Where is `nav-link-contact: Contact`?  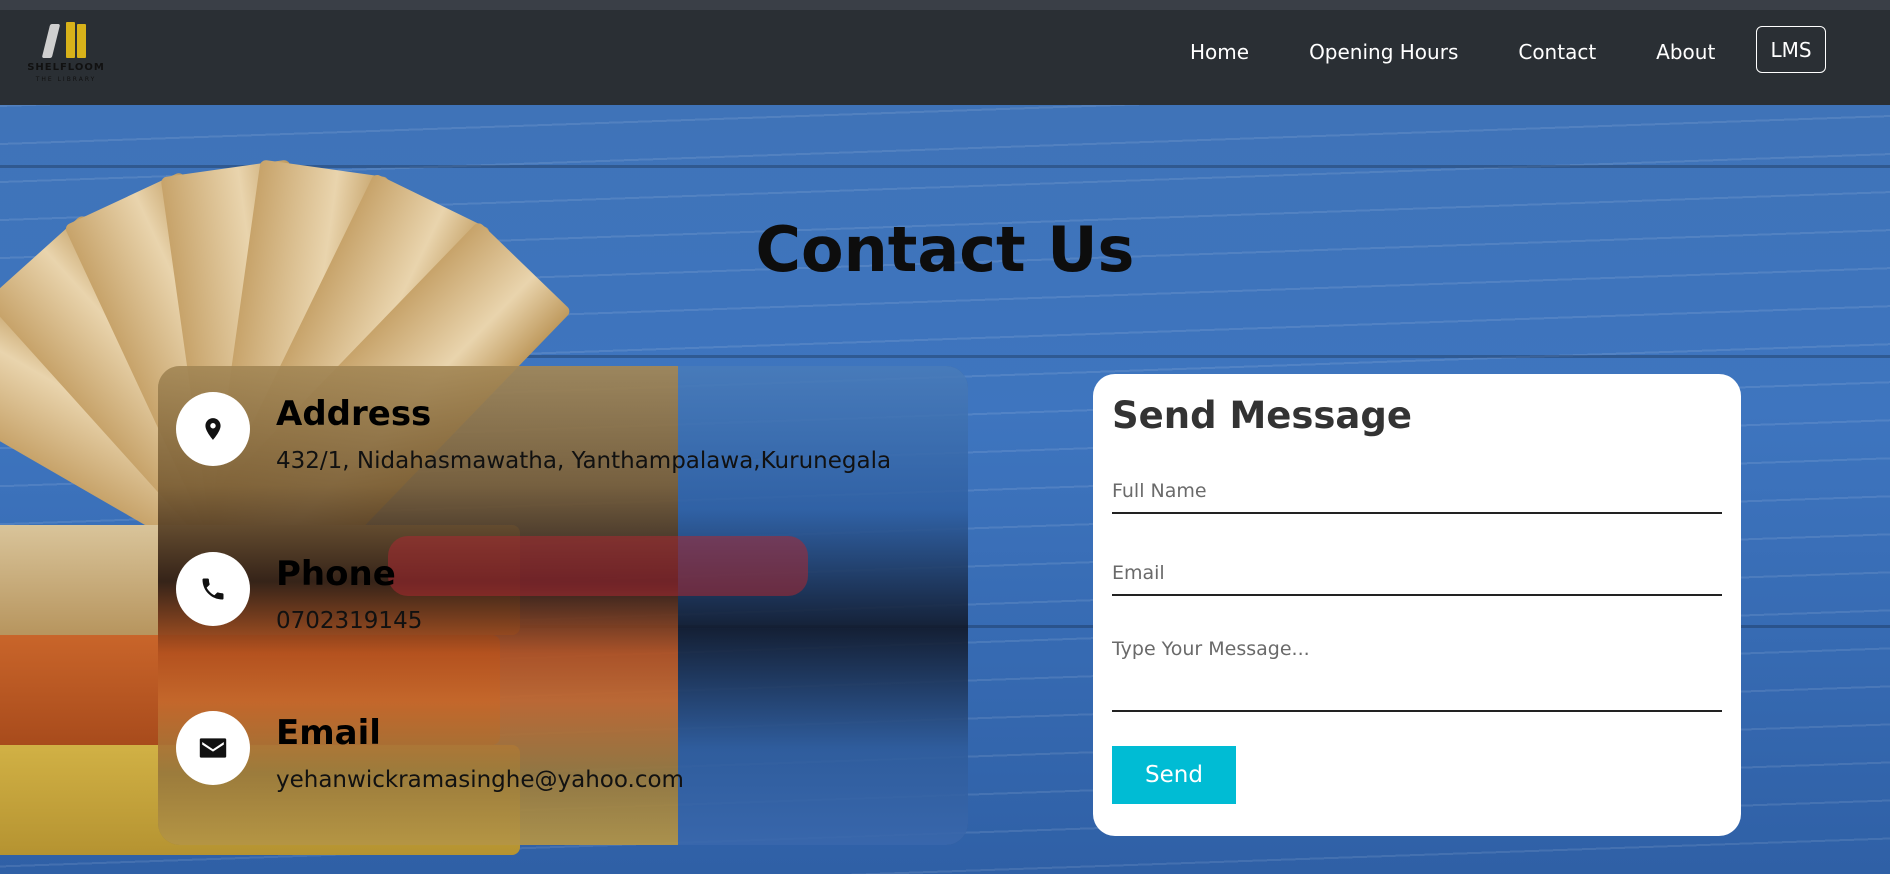 nav-link-contact: Contact is located at coordinates (1557, 52).